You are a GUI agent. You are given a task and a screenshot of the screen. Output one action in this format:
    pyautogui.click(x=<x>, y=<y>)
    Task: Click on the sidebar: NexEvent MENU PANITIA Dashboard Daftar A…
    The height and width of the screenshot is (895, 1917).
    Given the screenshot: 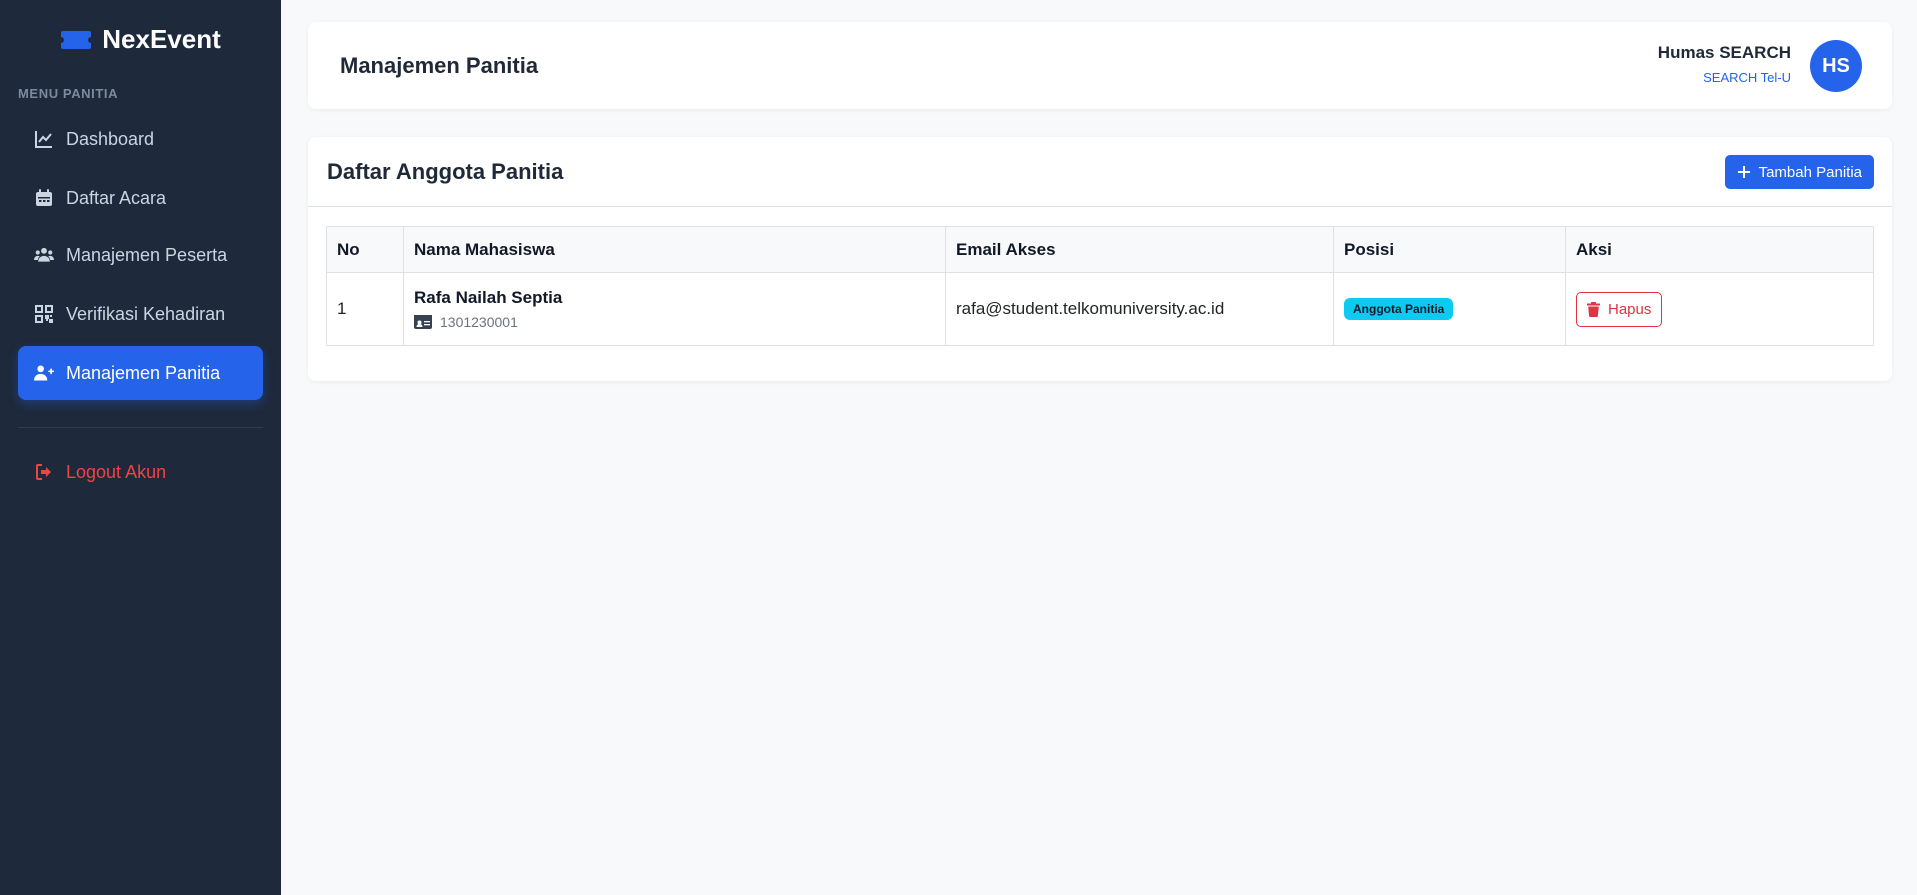 What is the action you would take?
    pyautogui.click(x=140, y=447)
    